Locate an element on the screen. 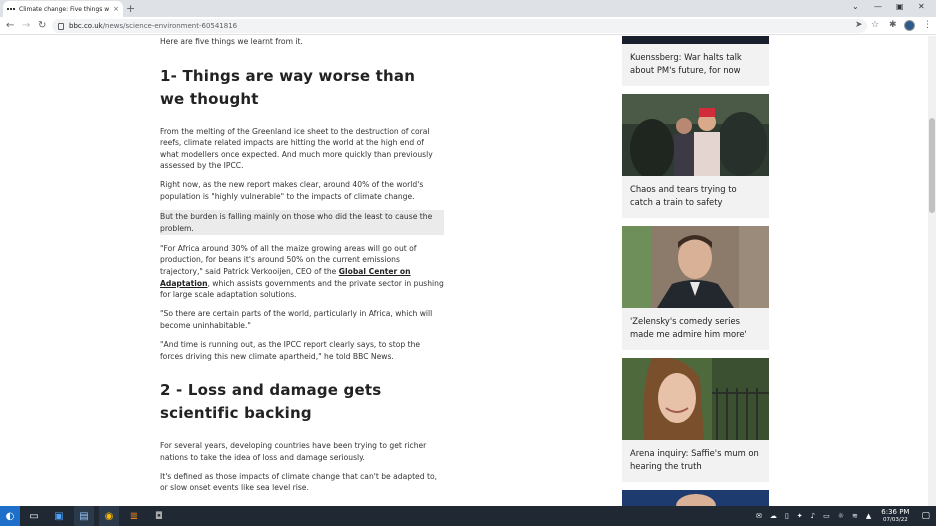 This screenshot has height=526, width=936. back-button: ← is located at coordinates (10, 25).